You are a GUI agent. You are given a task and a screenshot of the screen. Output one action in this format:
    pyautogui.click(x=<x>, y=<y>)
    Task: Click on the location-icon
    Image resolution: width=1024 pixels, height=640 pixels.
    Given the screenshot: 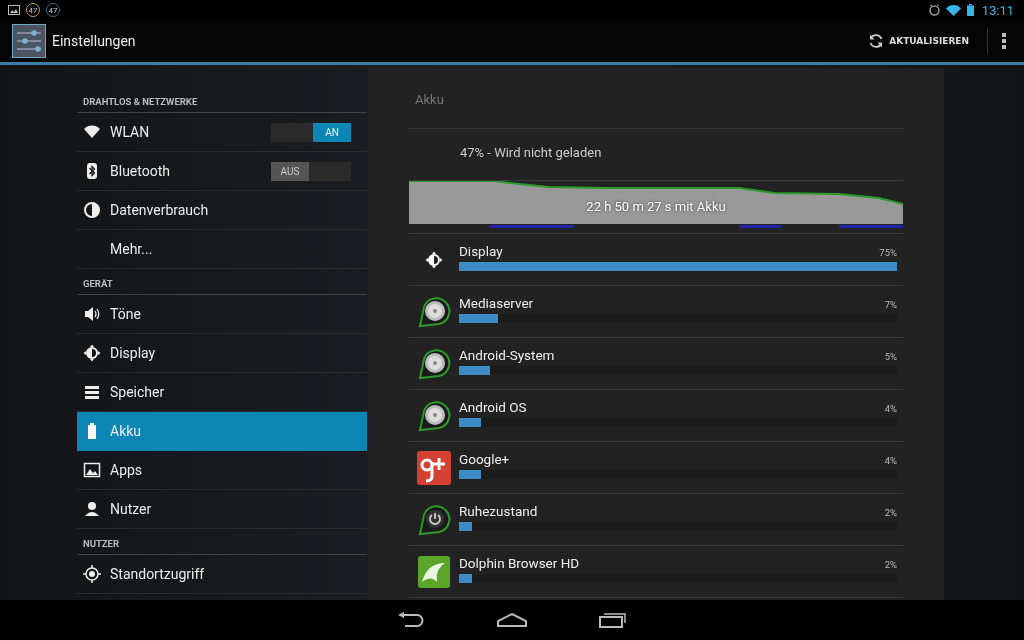 What is the action you would take?
    pyautogui.click(x=92, y=574)
    